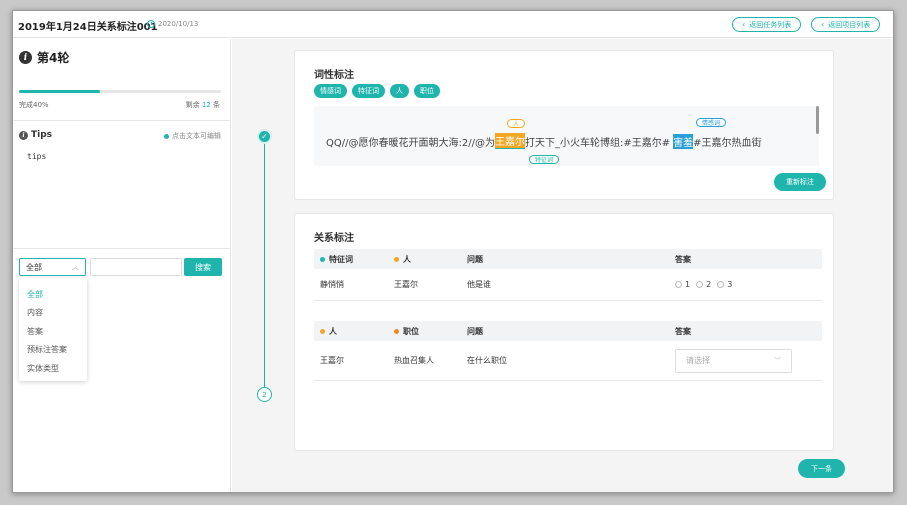 Image resolution: width=907 pixels, height=505 pixels. I want to click on search-input, so click(136, 267).